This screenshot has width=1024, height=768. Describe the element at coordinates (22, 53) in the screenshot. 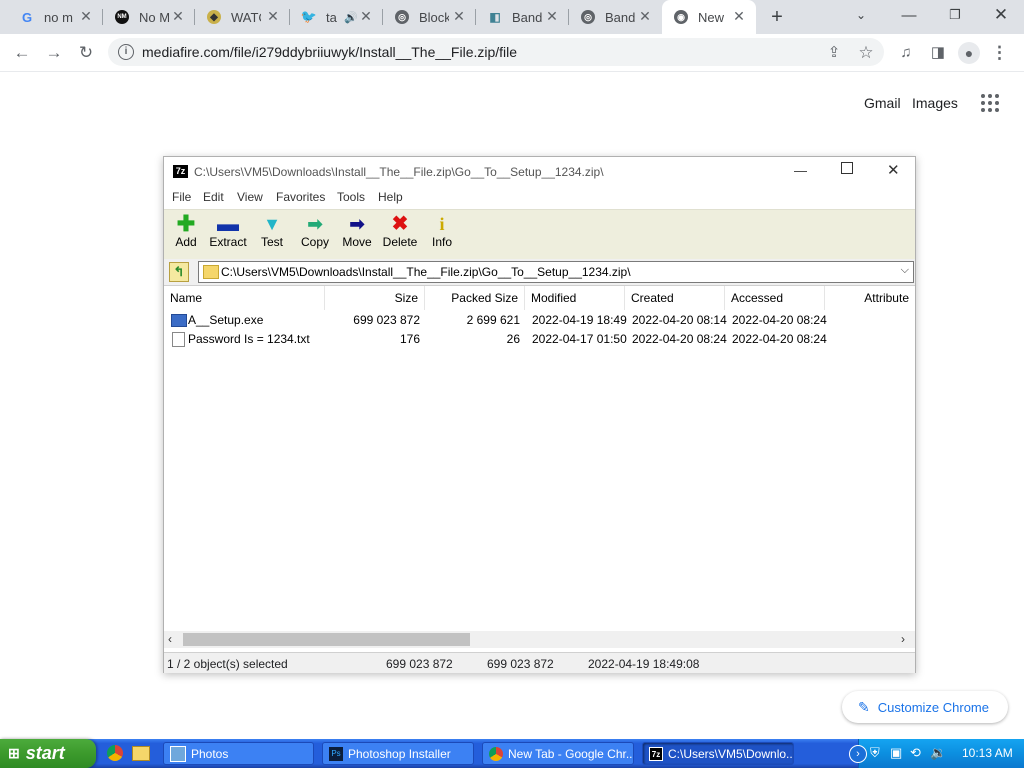

I see `back-icon: ←` at that location.